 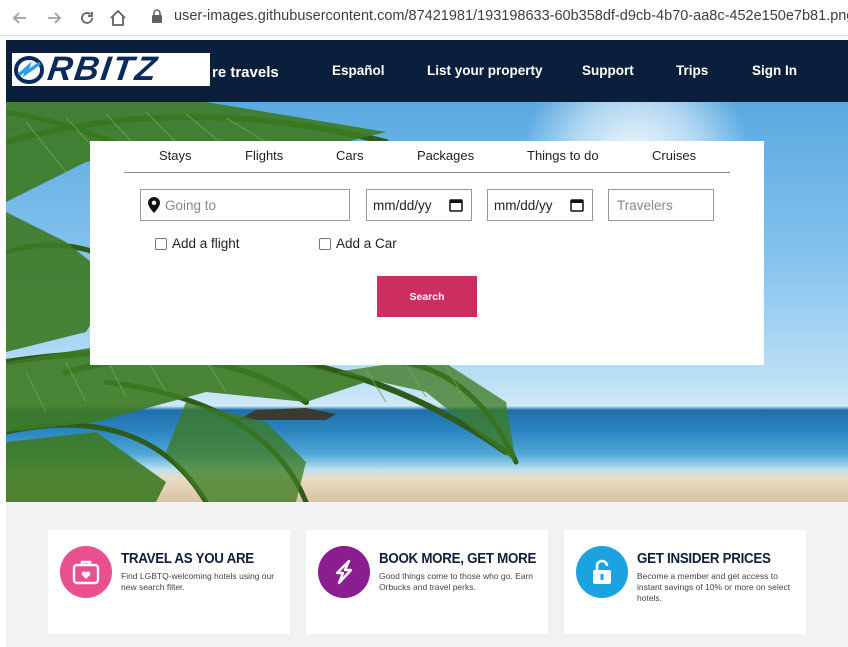 I want to click on reload-button, so click(x=87, y=18).